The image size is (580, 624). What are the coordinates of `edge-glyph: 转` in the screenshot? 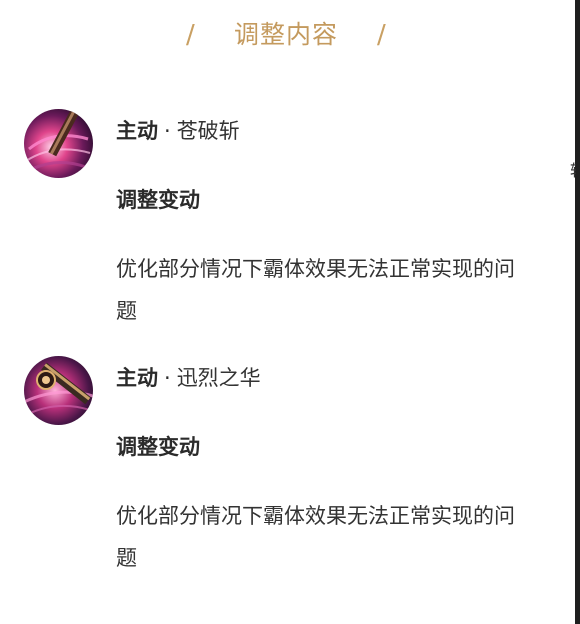 It's located at (573, 171).